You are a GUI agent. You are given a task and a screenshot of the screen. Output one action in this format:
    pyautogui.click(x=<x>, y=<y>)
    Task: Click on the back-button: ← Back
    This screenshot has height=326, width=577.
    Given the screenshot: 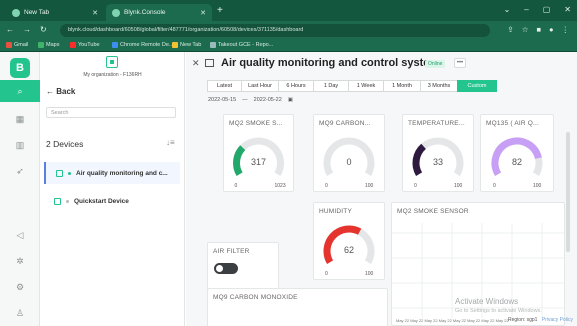 What is the action you would take?
    pyautogui.click(x=60, y=91)
    